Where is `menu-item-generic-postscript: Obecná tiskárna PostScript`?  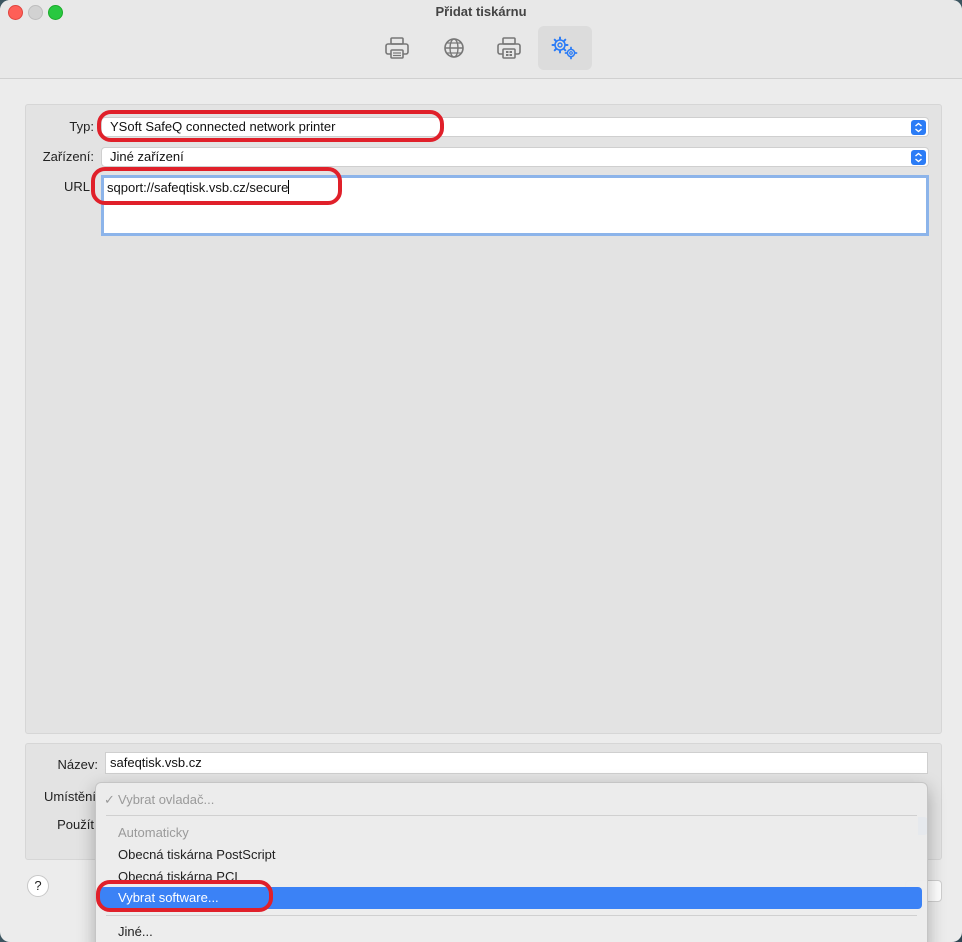
menu-item-generic-postscript: Obecná tiskárna PostScript is located at coordinates (197, 854).